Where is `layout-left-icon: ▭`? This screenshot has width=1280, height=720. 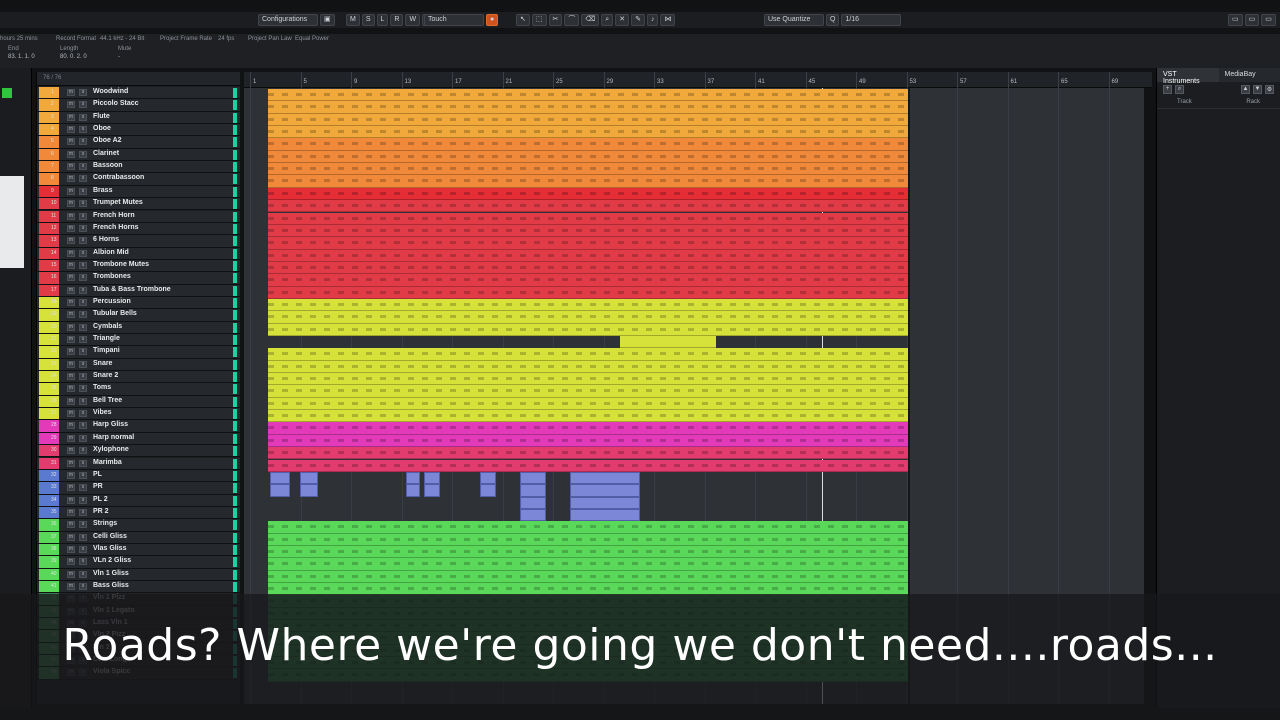 layout-left-icon: ▭ is located at coordinates (1235, 20).